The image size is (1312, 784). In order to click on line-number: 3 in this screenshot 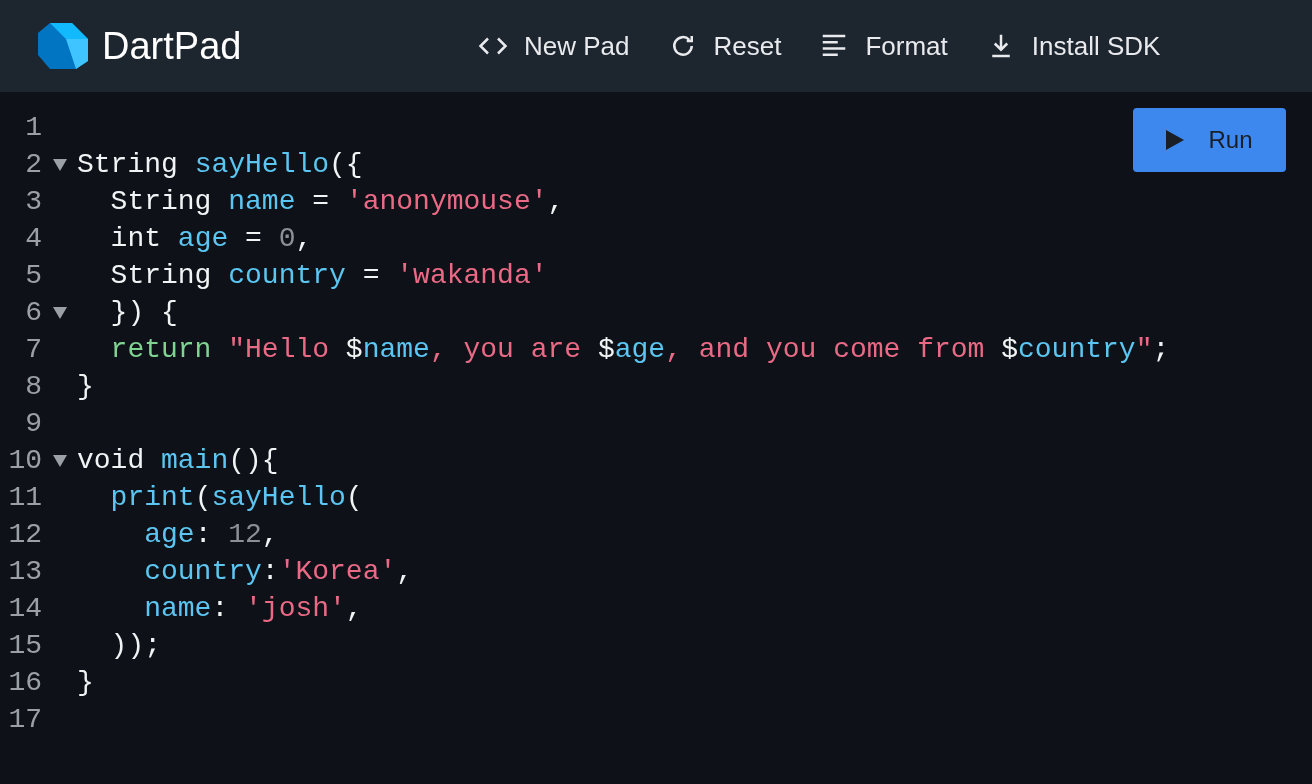, I will do `click(33, 201)`.